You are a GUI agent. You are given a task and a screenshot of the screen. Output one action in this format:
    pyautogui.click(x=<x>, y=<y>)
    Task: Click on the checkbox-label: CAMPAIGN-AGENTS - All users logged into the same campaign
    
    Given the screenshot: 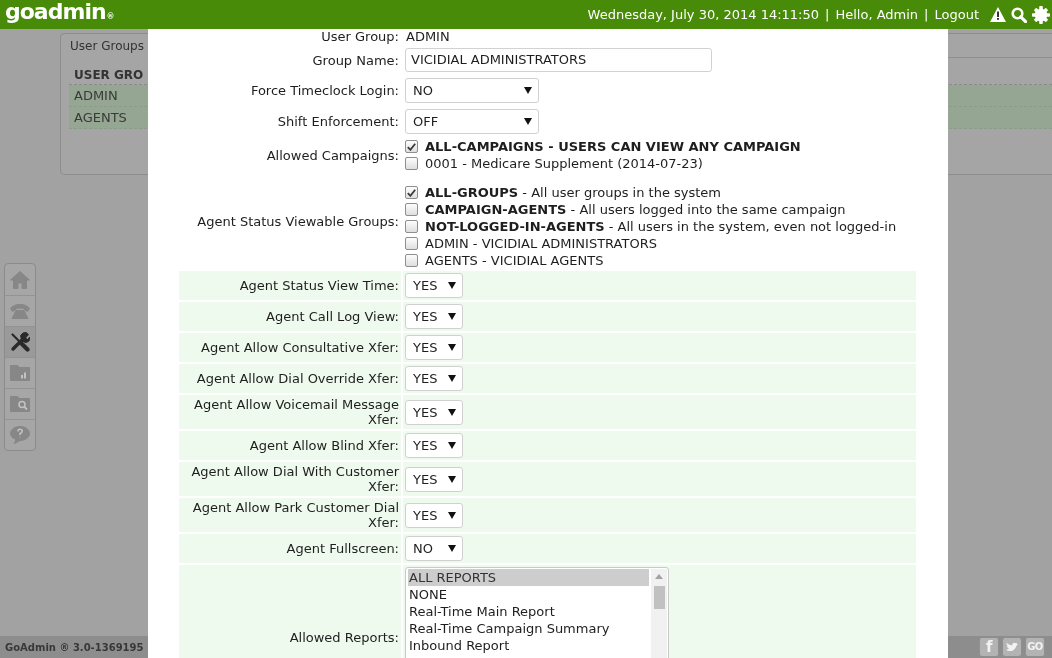 What is the action you would take?
    pyautogui.click(x=635, y=209)
    